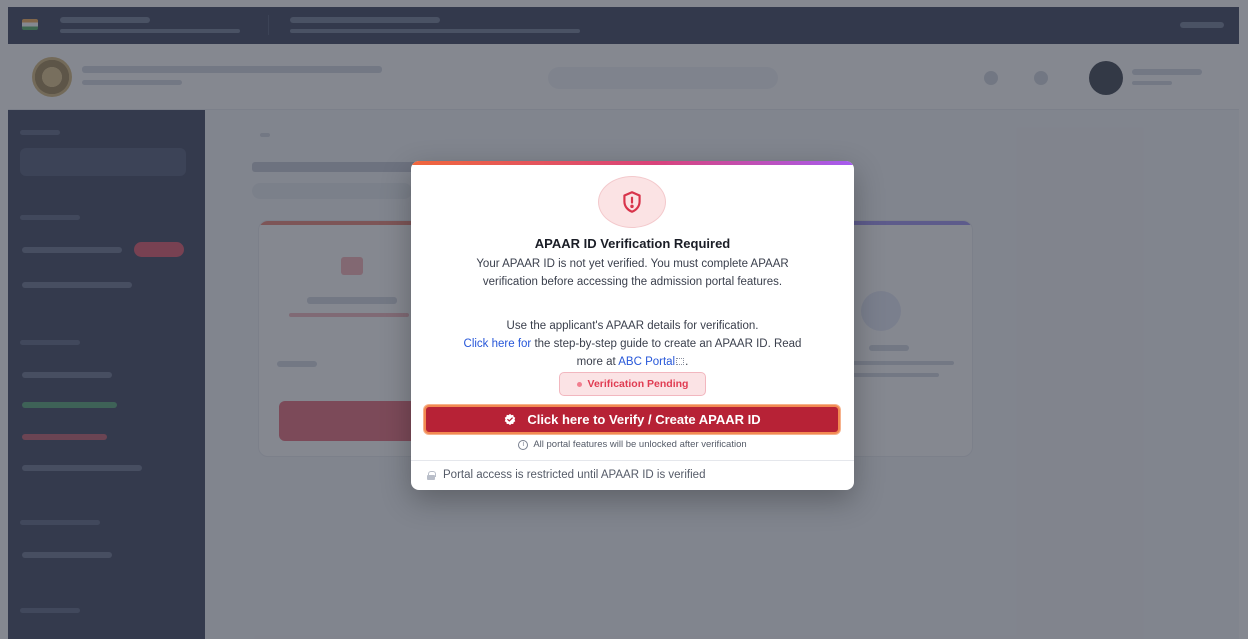 This screenshot has height=639, width=1248. I want to click on status-badge-label: Verification Pending, so click(638, 384).